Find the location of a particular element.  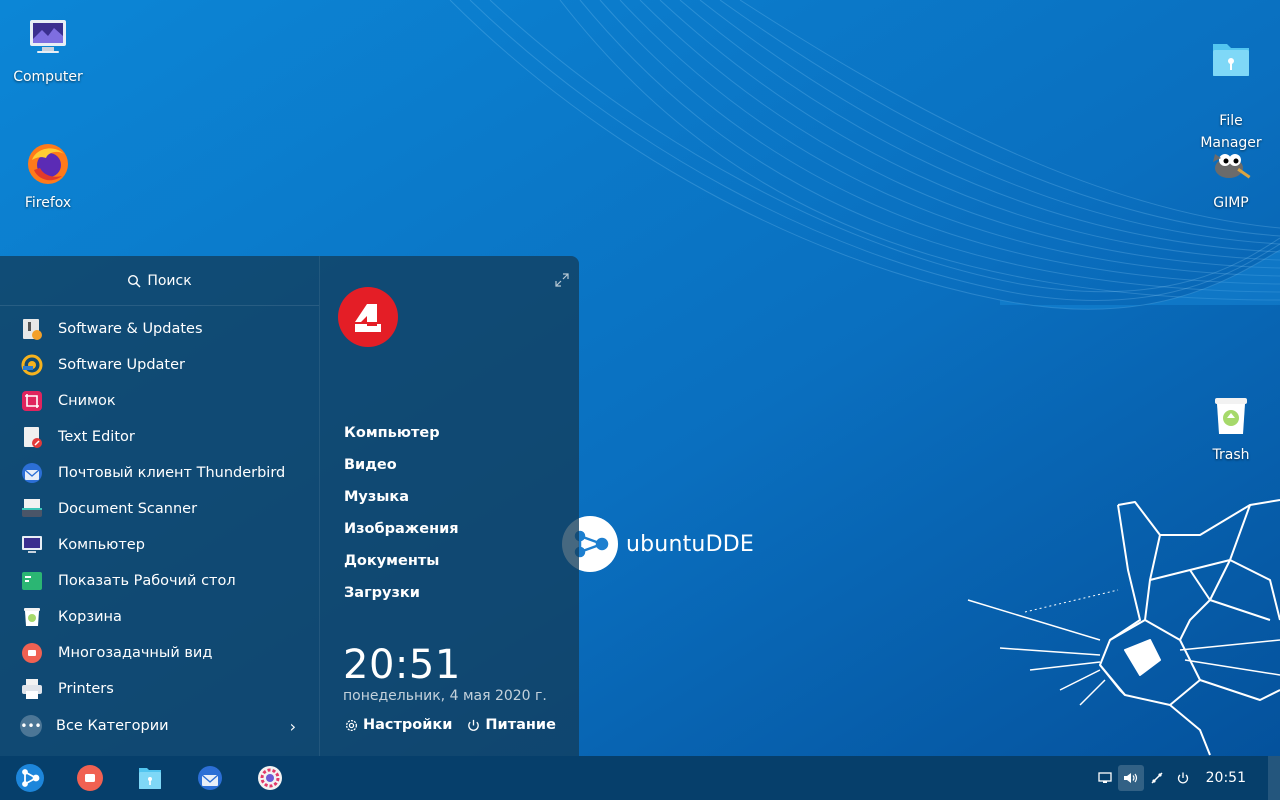

gimp-icon is located at coordinates (1232, 166).